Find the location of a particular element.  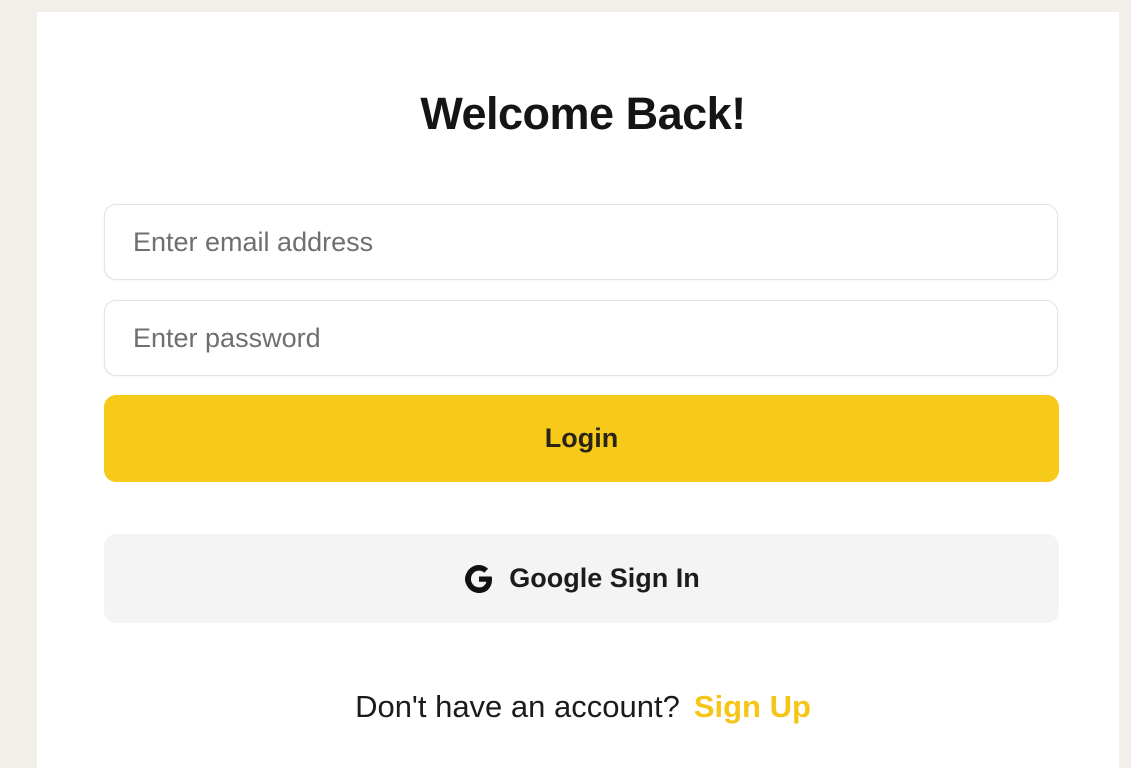

login-button-label: Login is located at coordinates (581, 438).